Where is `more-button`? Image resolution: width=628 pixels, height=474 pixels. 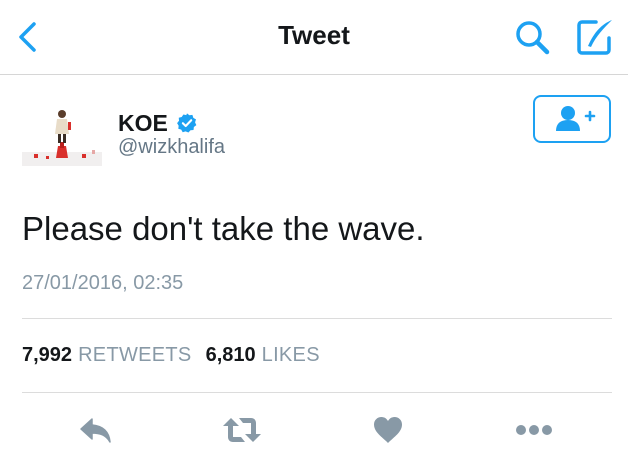
more-button is located at coordinates (534, 430).